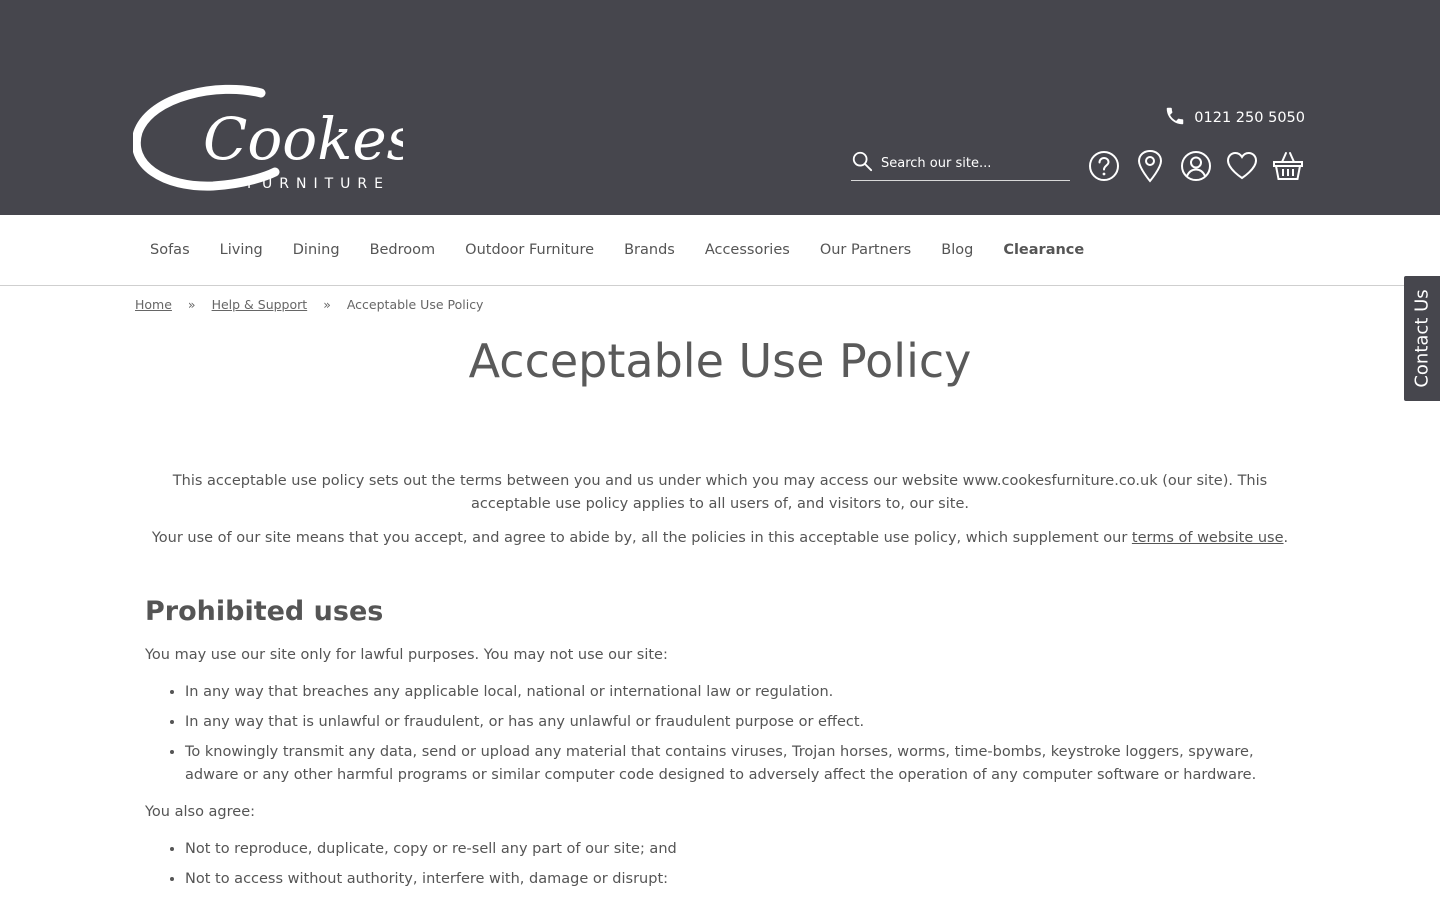  I want to click on intro-text-end: ., so click(1286, 538).